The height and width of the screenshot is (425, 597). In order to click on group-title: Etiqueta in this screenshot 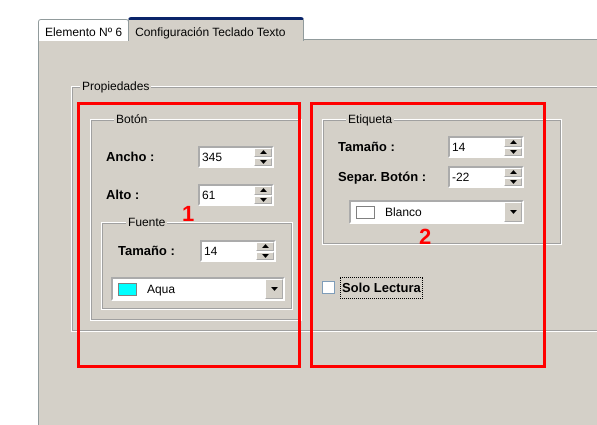, I will do `click(370, 119)`.